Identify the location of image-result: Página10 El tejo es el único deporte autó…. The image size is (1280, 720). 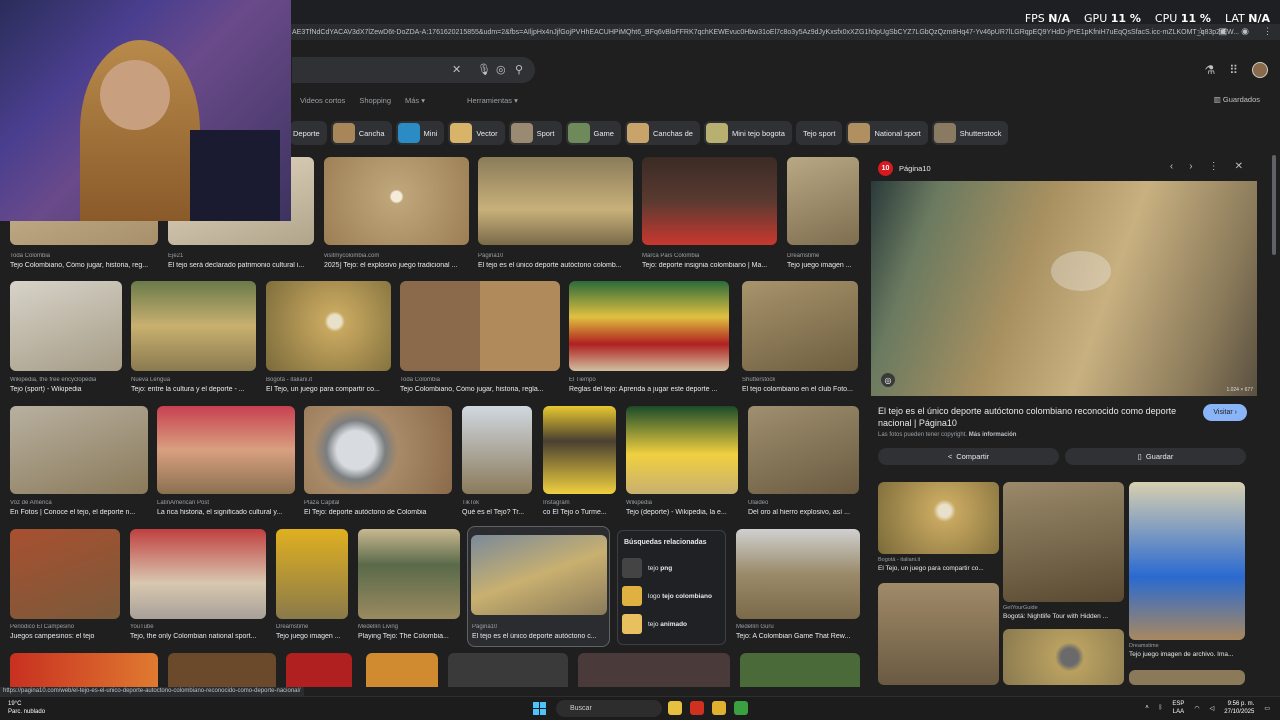
(555, 214).